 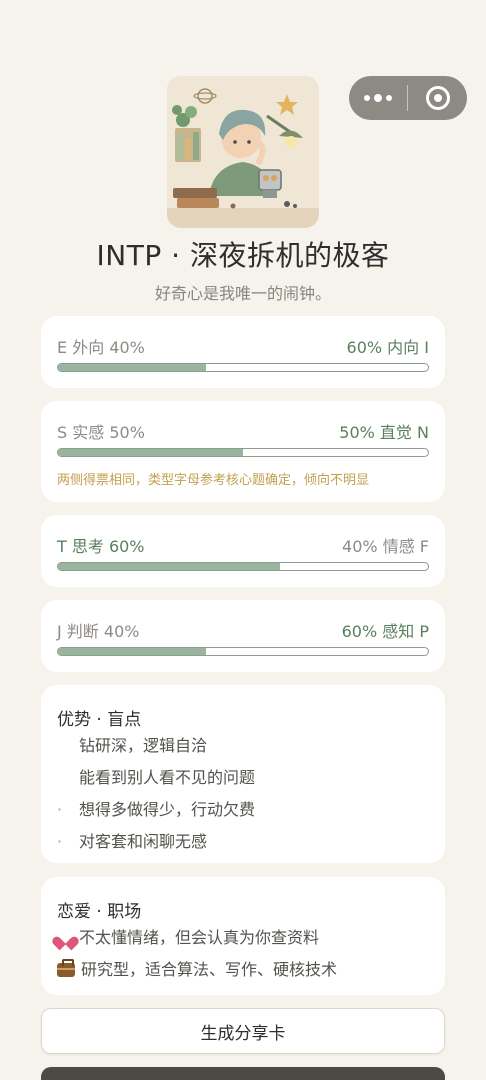 I want to click on list-item-text: 钻研深，逻辑自洽, so click(x=143, y=745).